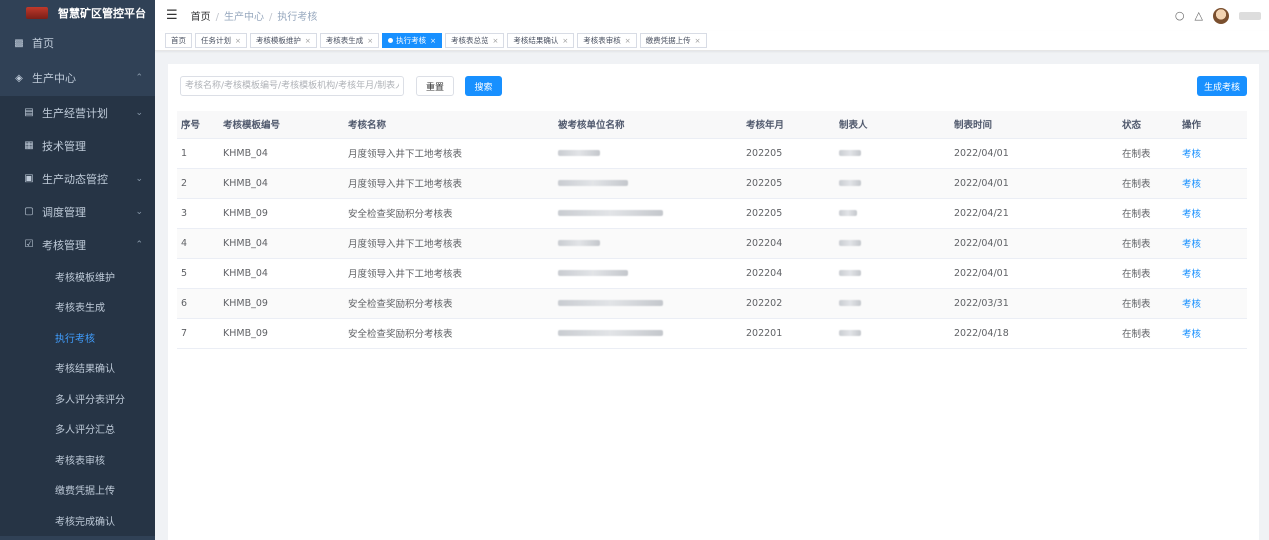 The image size is (1269, 540). I want to click on sidebar-item-dispatch: ▢ 调度管理 ⌄, so click(77, 211).